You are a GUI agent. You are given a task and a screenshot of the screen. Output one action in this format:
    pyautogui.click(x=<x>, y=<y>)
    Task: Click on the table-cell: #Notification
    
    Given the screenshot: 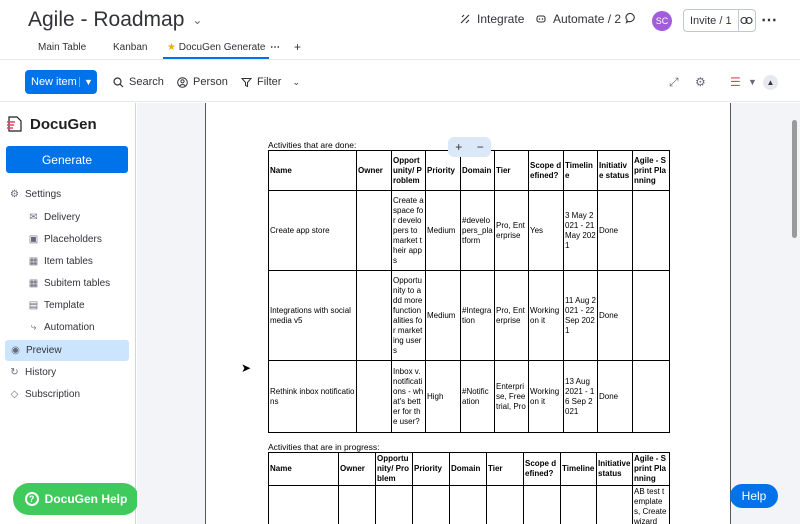 What is the action you would take?
    pyautogui.click(x=477, y=396)
    